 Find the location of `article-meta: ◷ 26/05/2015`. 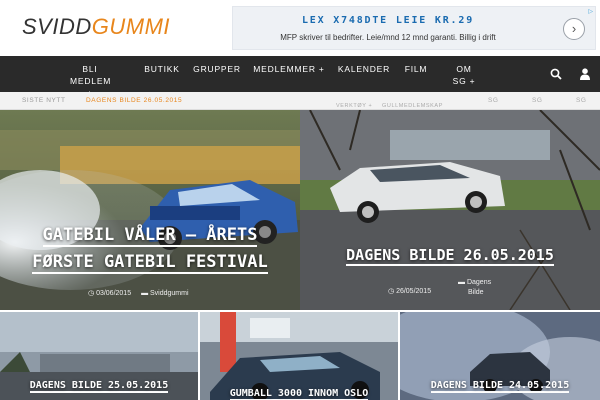

article-meta: ◷ 26/05/2015 is located at coordinates (409, 292).